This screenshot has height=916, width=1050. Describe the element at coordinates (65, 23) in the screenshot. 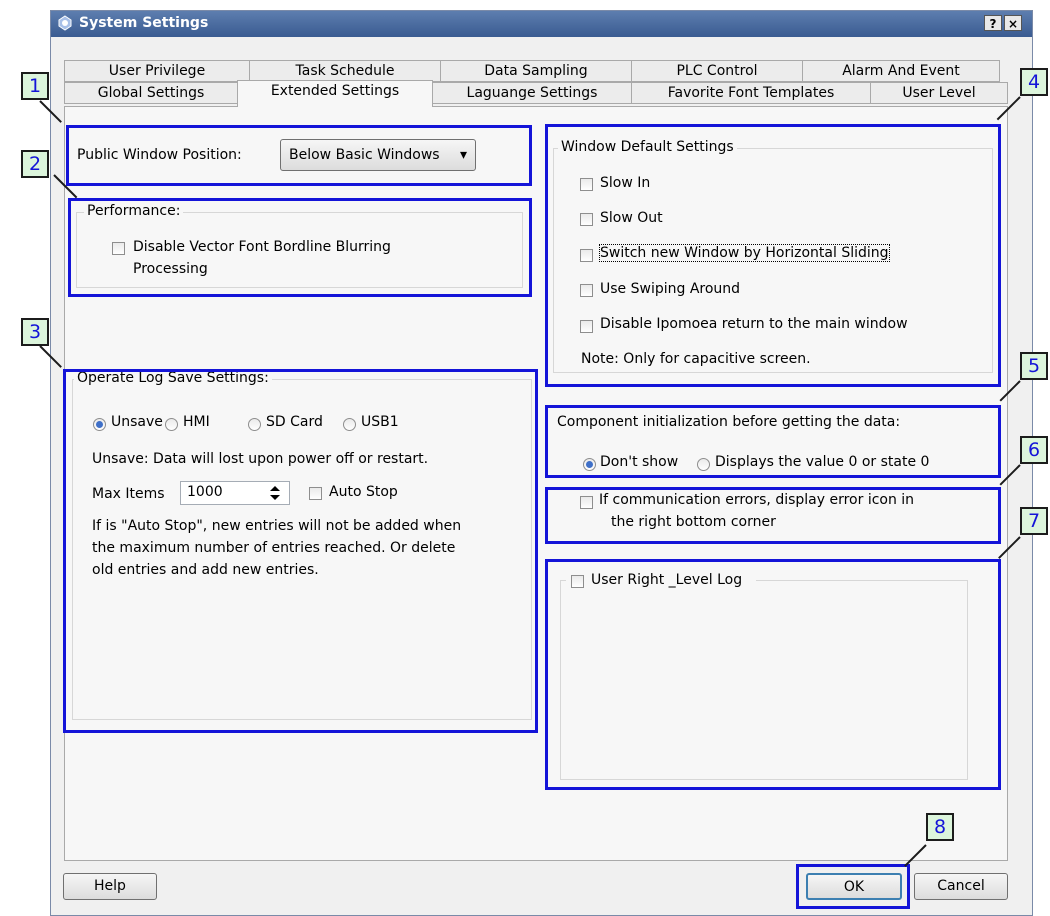

I see `app-icon` at that location.